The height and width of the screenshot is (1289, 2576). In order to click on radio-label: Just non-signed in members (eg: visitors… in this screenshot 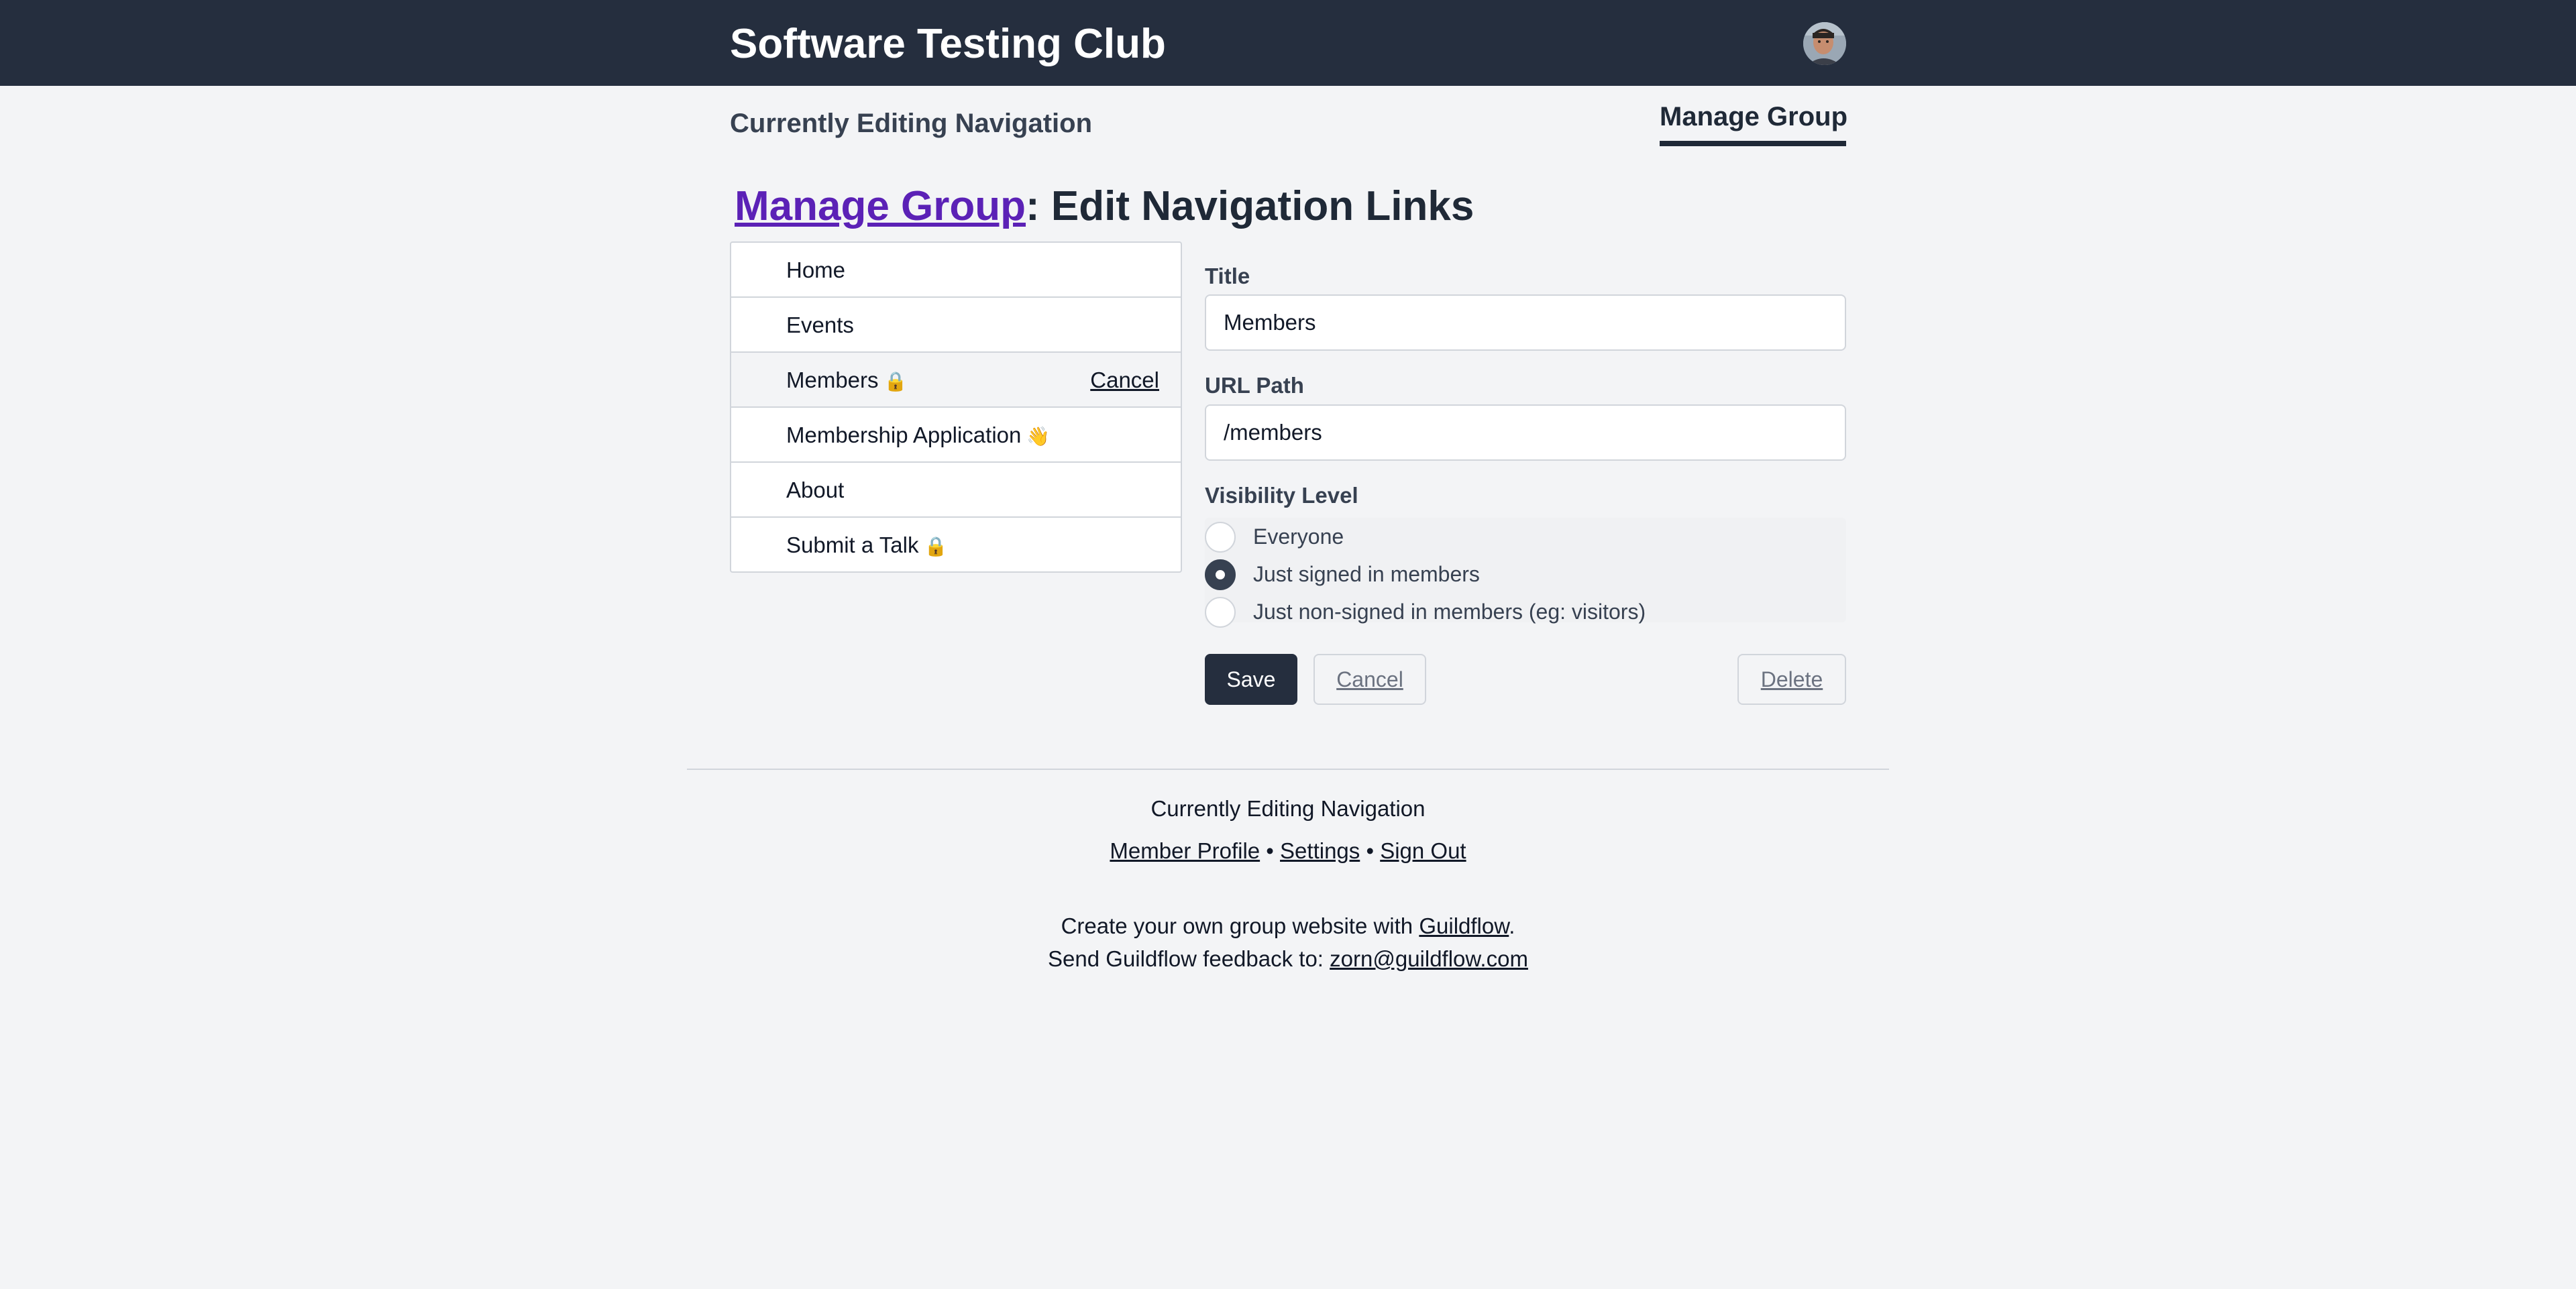, I will do `click(1449, 612)`.